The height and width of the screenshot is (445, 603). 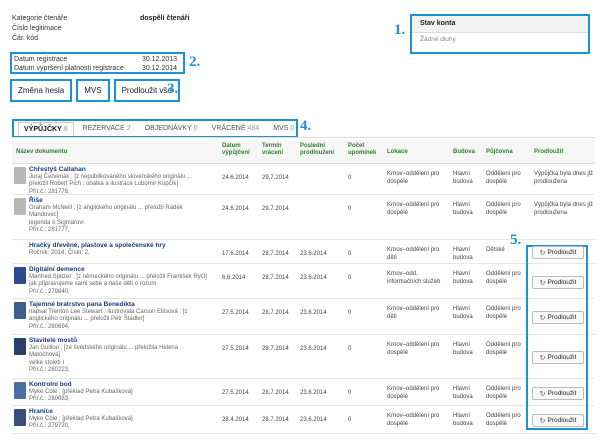 I want to click on callout-3: 3., so click(x=173, y=89).